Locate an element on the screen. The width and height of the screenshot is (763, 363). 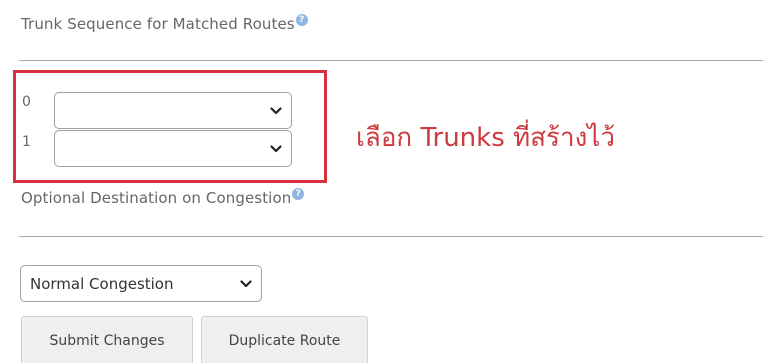
congestion-select: Normal Congestion is located at coordinates (141, 283).